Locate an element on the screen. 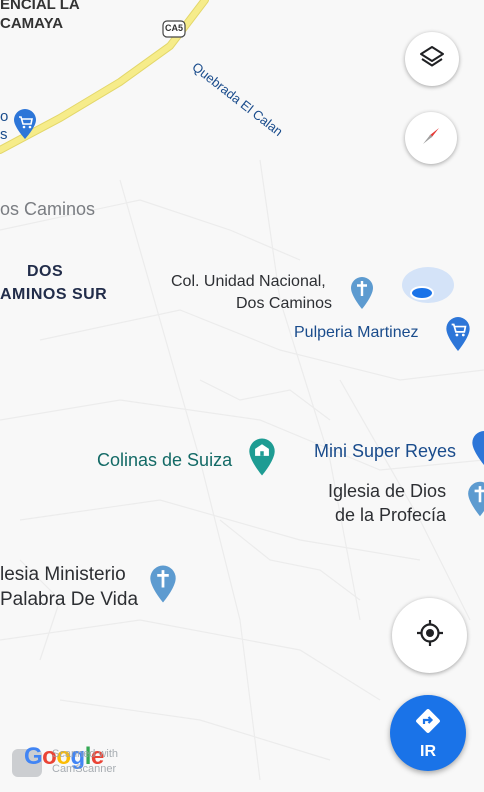  my-location-icon is located at coordinates (430, 635).